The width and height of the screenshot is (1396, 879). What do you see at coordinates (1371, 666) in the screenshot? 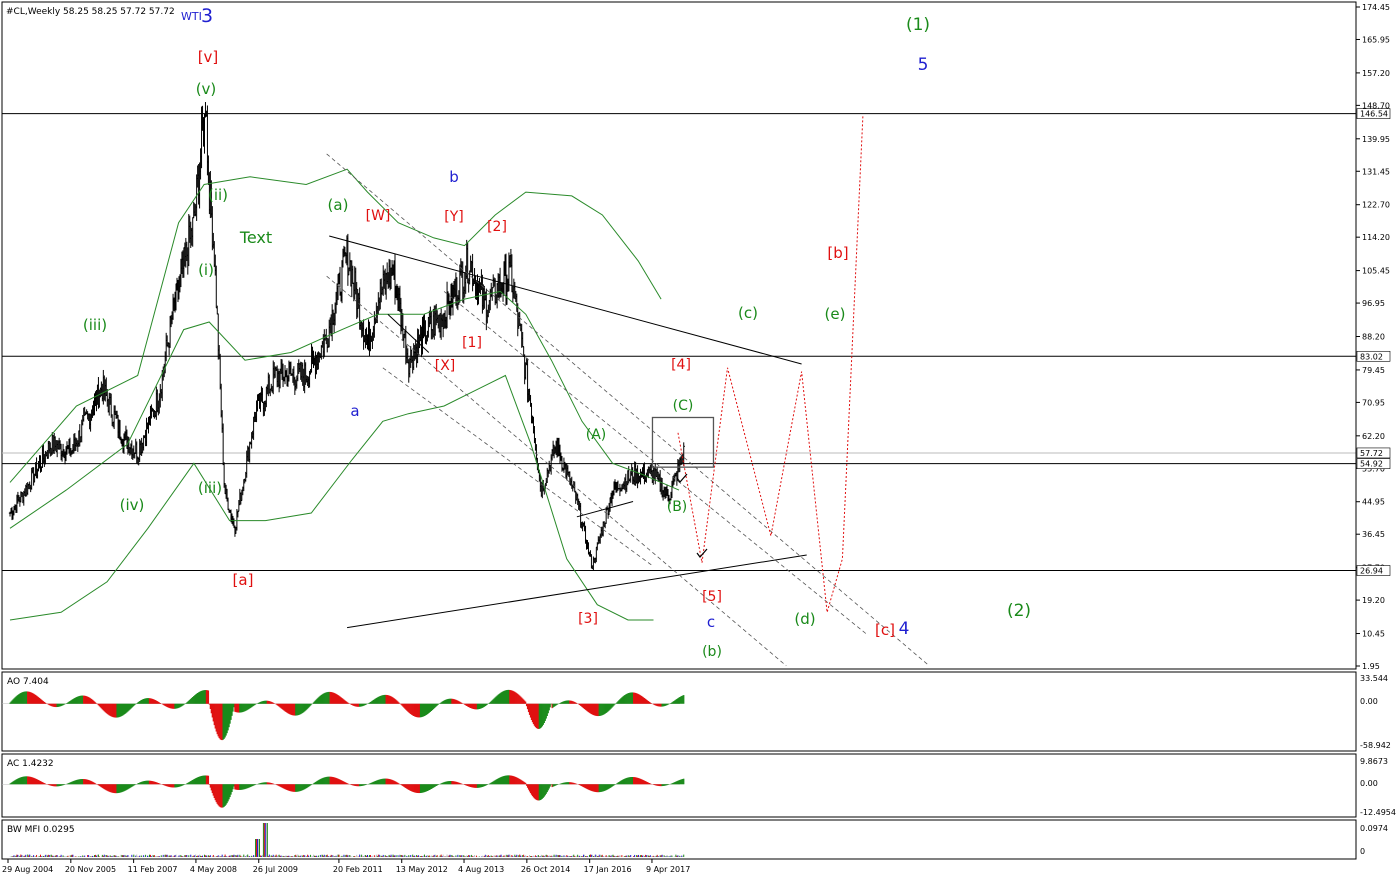
I see `price-axis-tick-label: 1.95` at bounding box center [1371, 666].